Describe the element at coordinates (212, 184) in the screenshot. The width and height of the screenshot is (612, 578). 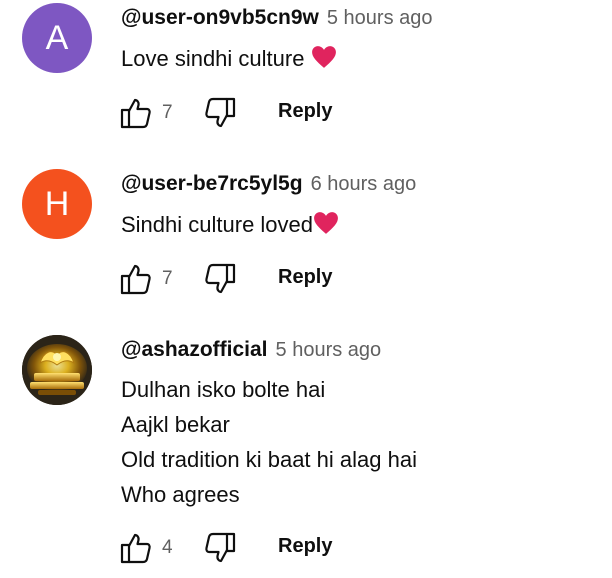
I see `comment-author: @user-be7rc5yl5g` at that location.